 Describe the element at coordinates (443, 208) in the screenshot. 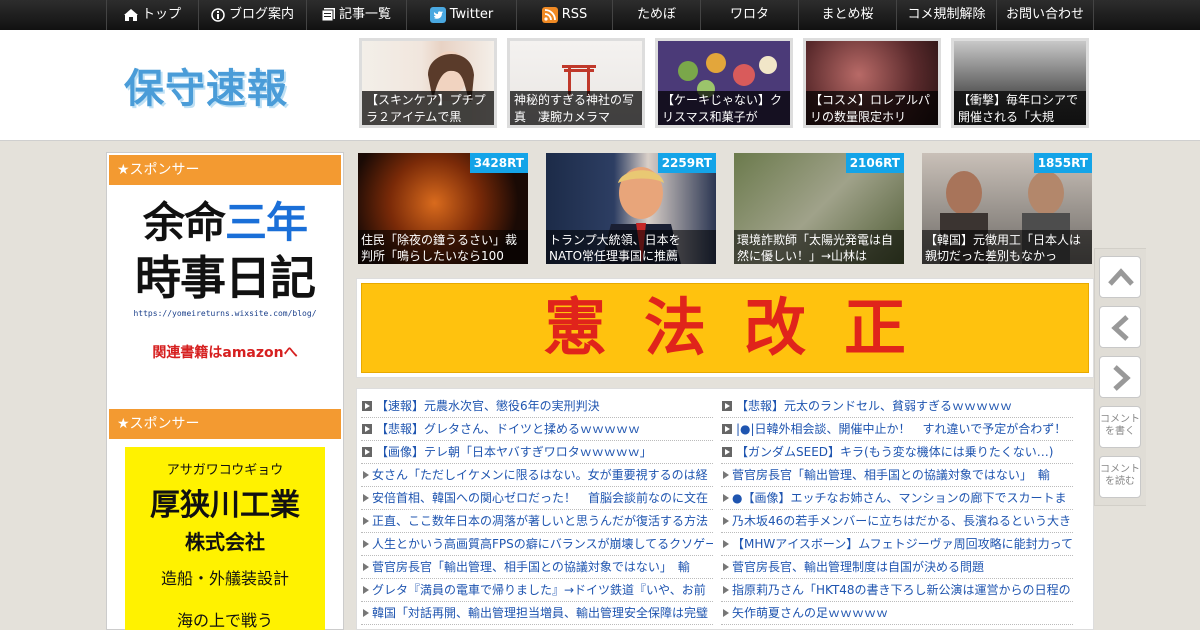

I see `trending-thumb-1: 3428RT 住民「除夜の鐘うるさい」裁判所「鳴らしたいなら100` at that location.